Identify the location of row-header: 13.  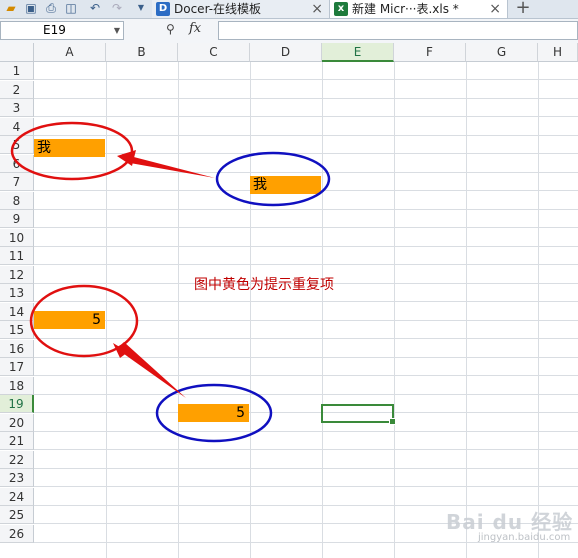
(17, 293).